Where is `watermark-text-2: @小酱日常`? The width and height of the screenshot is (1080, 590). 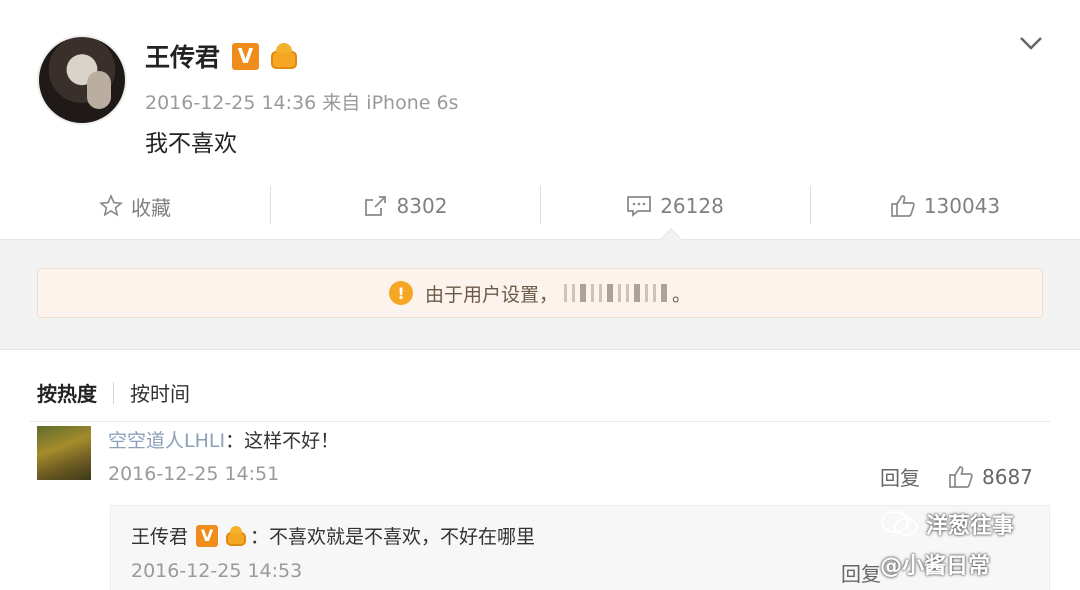
watermark-text-2: @小酱日常 is located at coordinates (935, 566).